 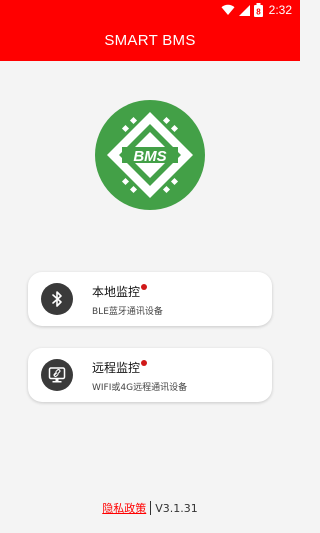 I want to click on status-time: 2:32, so click(x=280, y=10).